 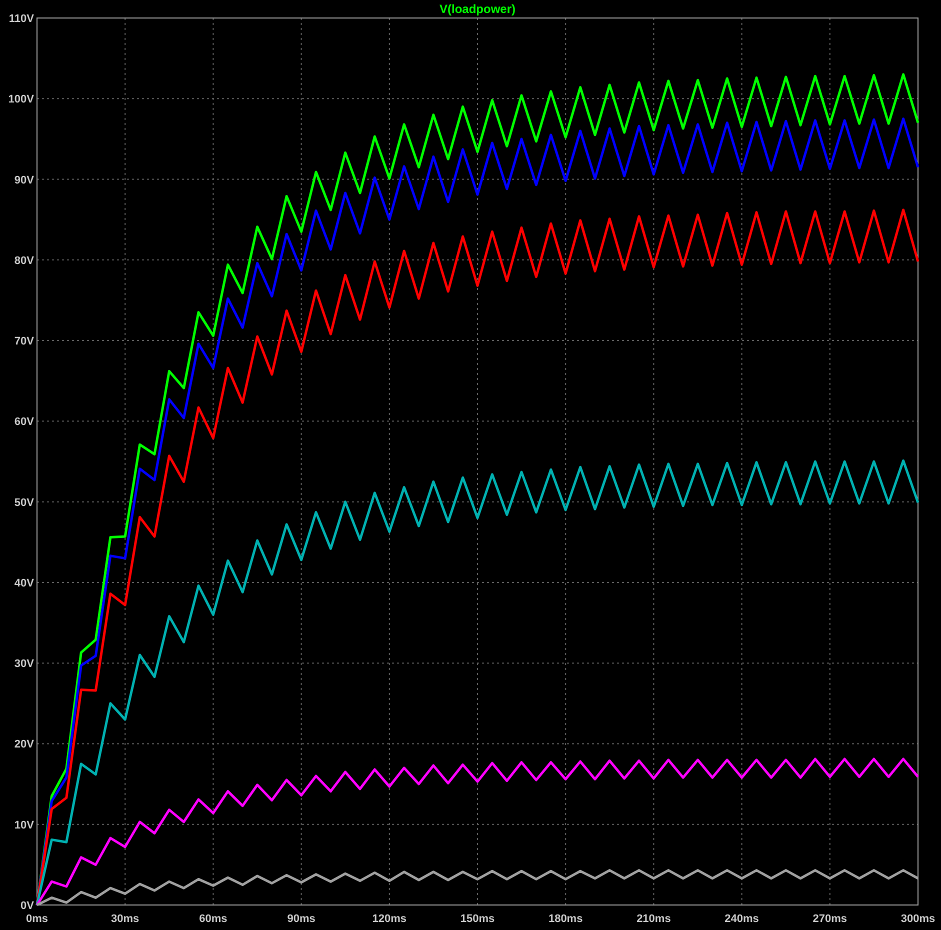 I want to click on axis-label: 180ms, so click(x=565, y=919).